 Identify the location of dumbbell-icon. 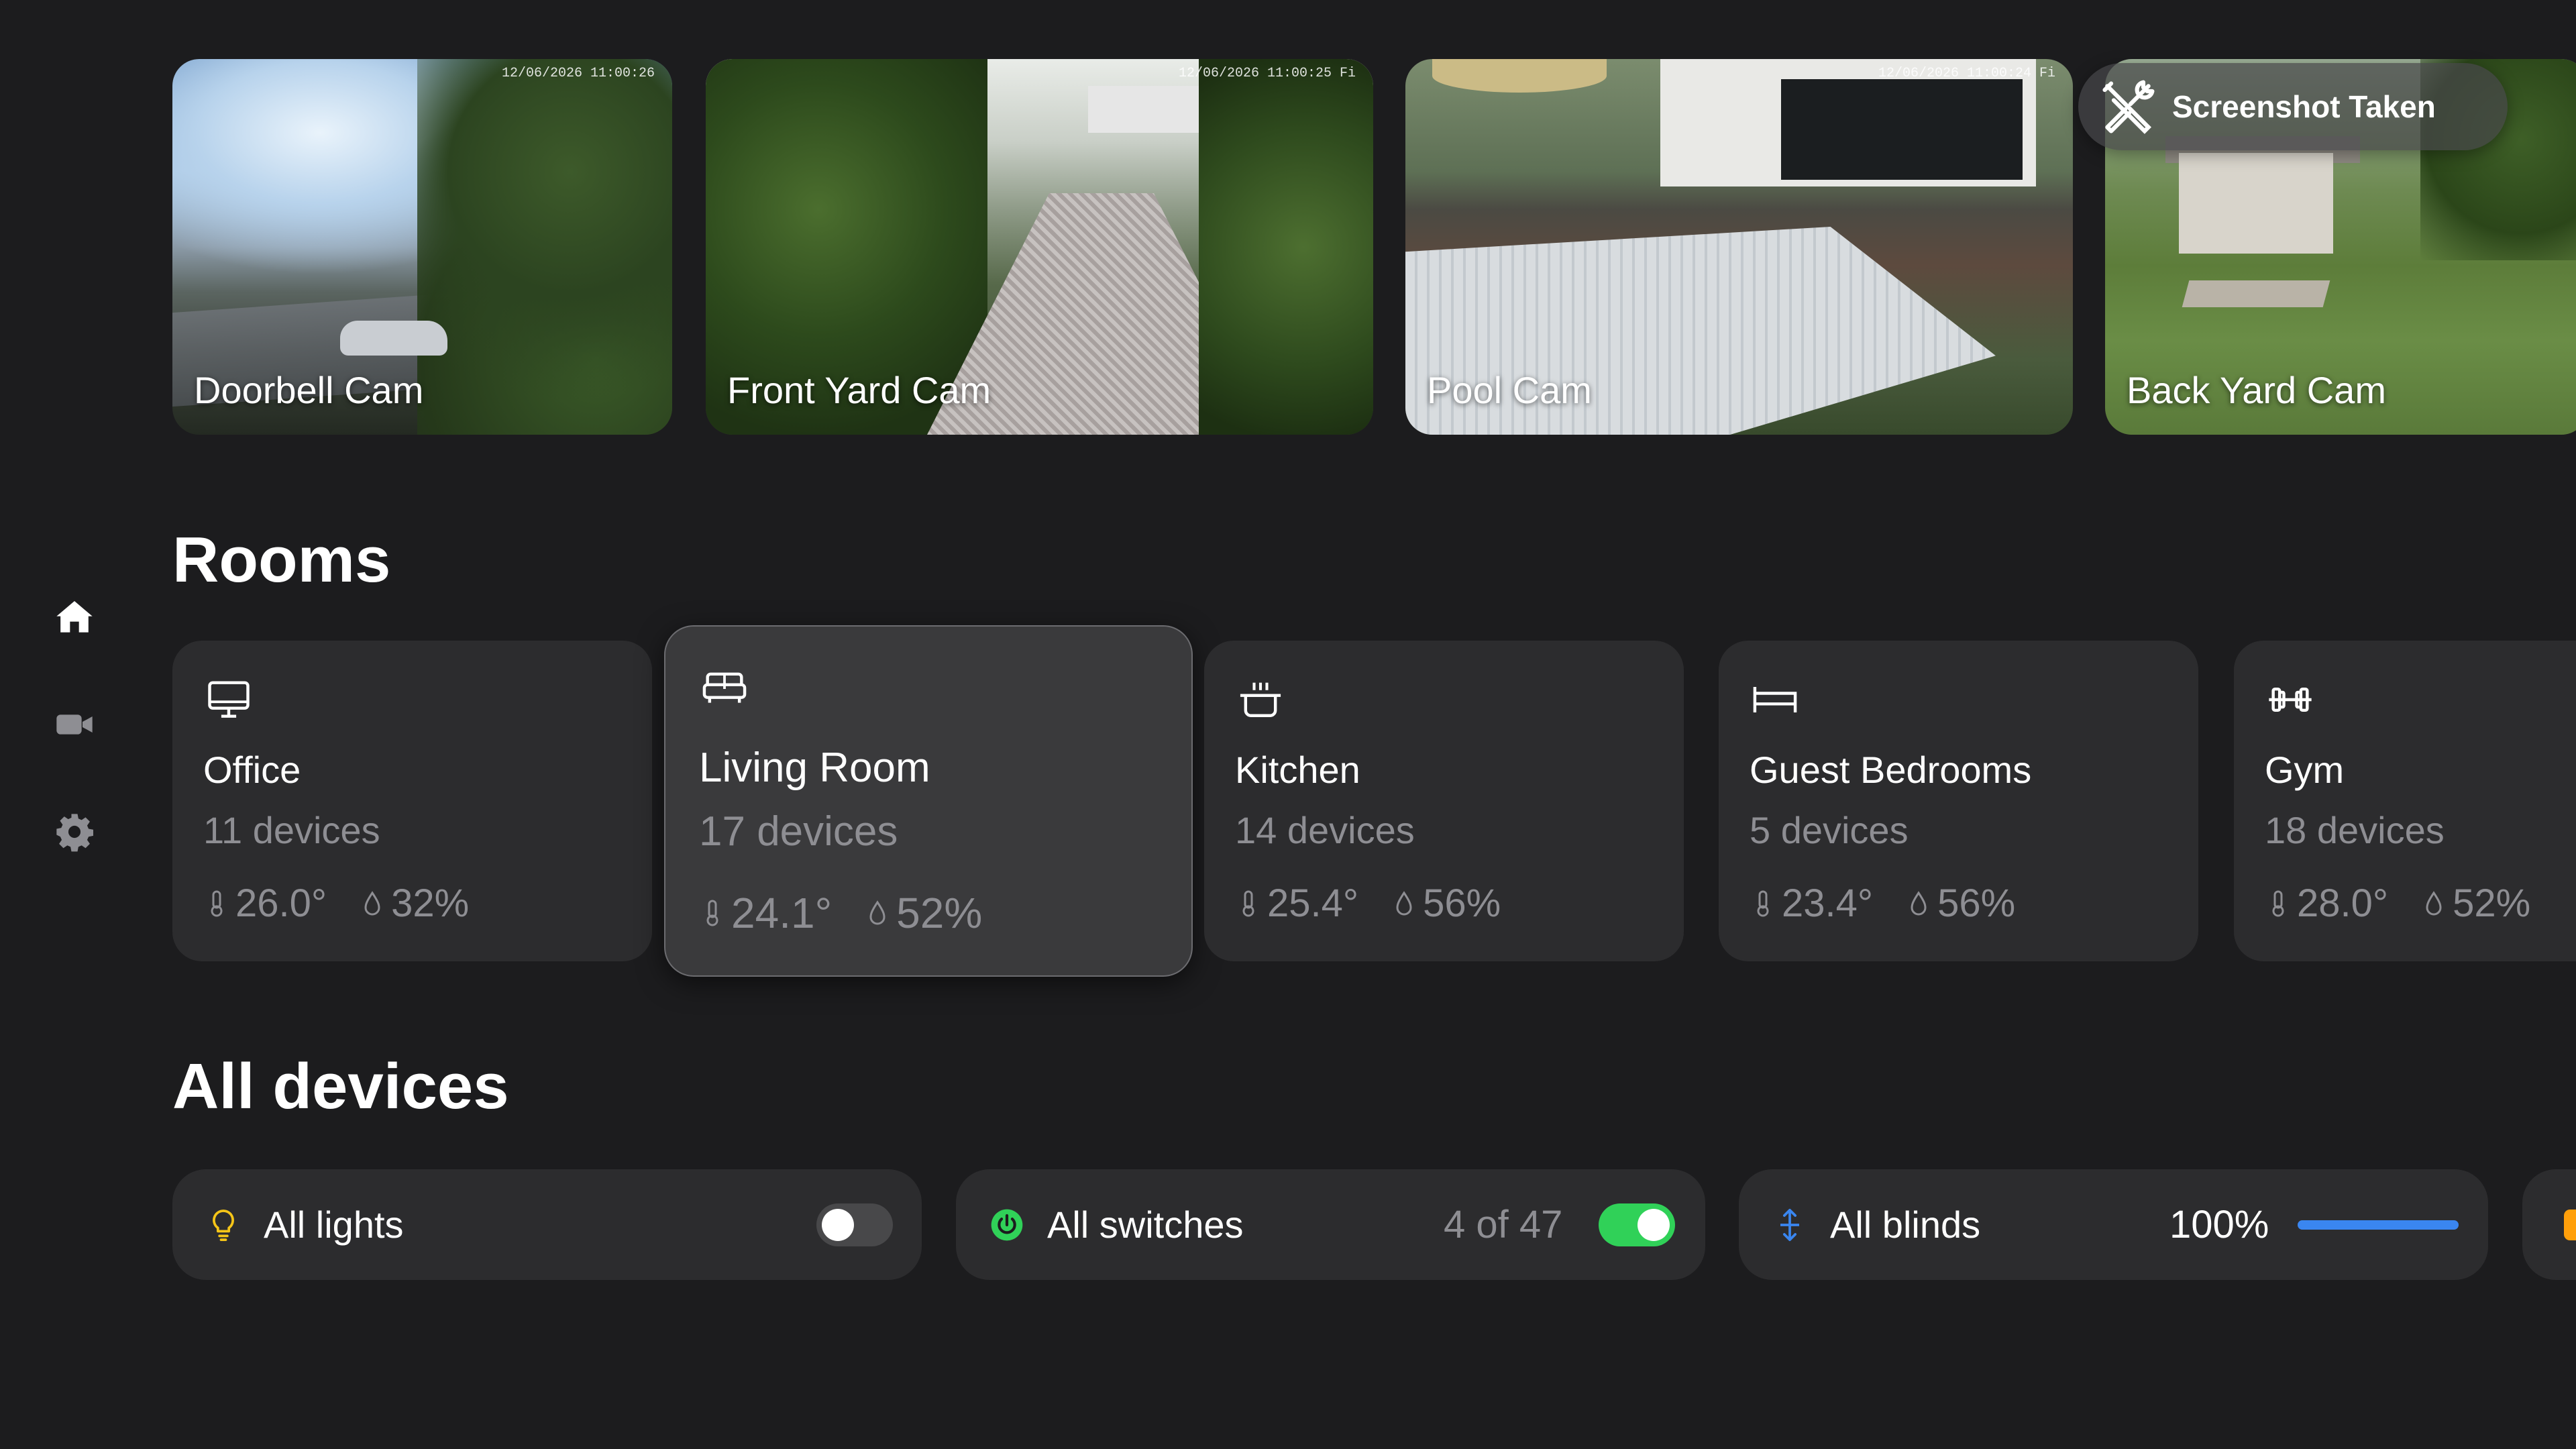
(2290, 699).